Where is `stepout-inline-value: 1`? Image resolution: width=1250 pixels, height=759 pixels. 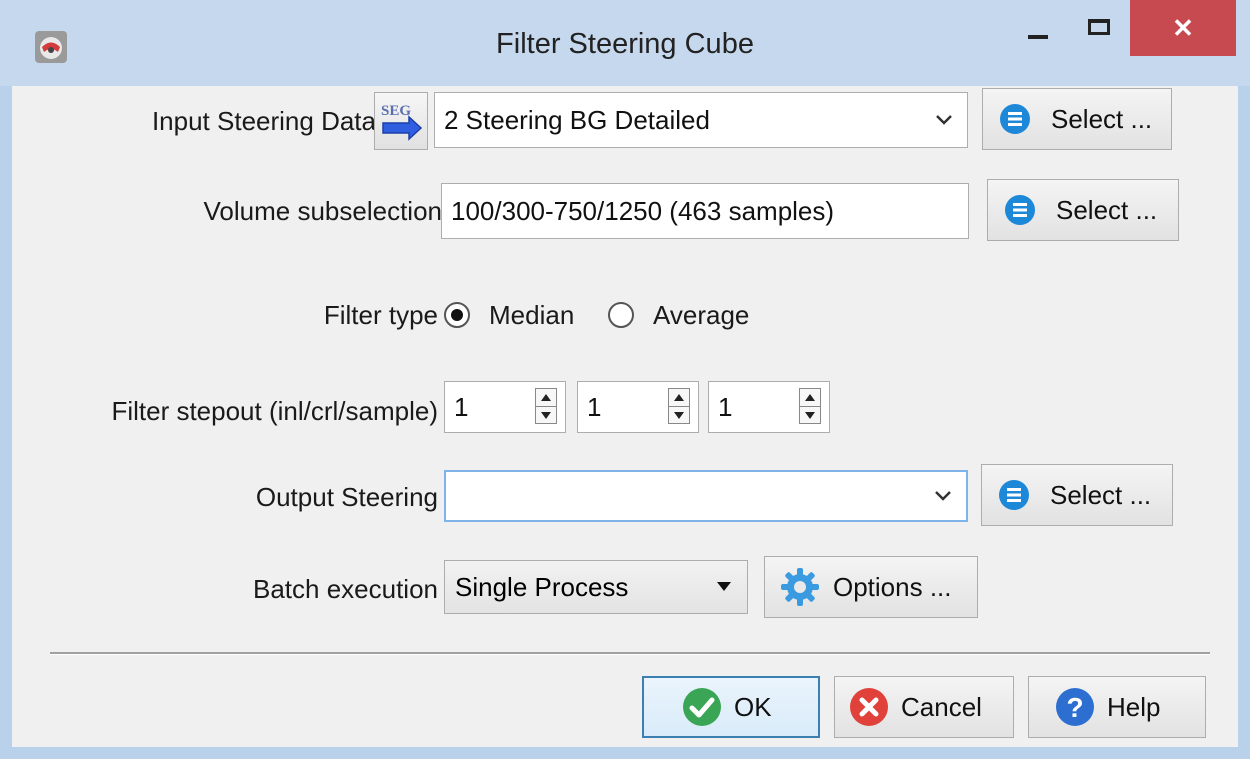 stepout-inline-value: 1 is located at coordinates (461, 406).